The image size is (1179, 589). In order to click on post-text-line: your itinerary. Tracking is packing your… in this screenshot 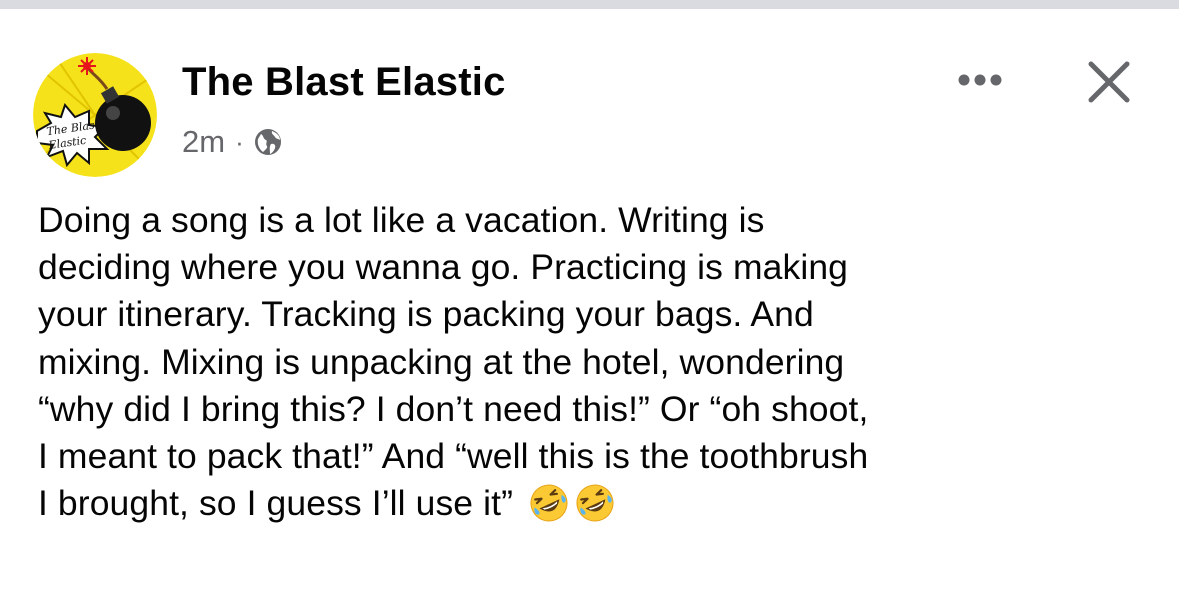, I will do `click(426, 314)`.